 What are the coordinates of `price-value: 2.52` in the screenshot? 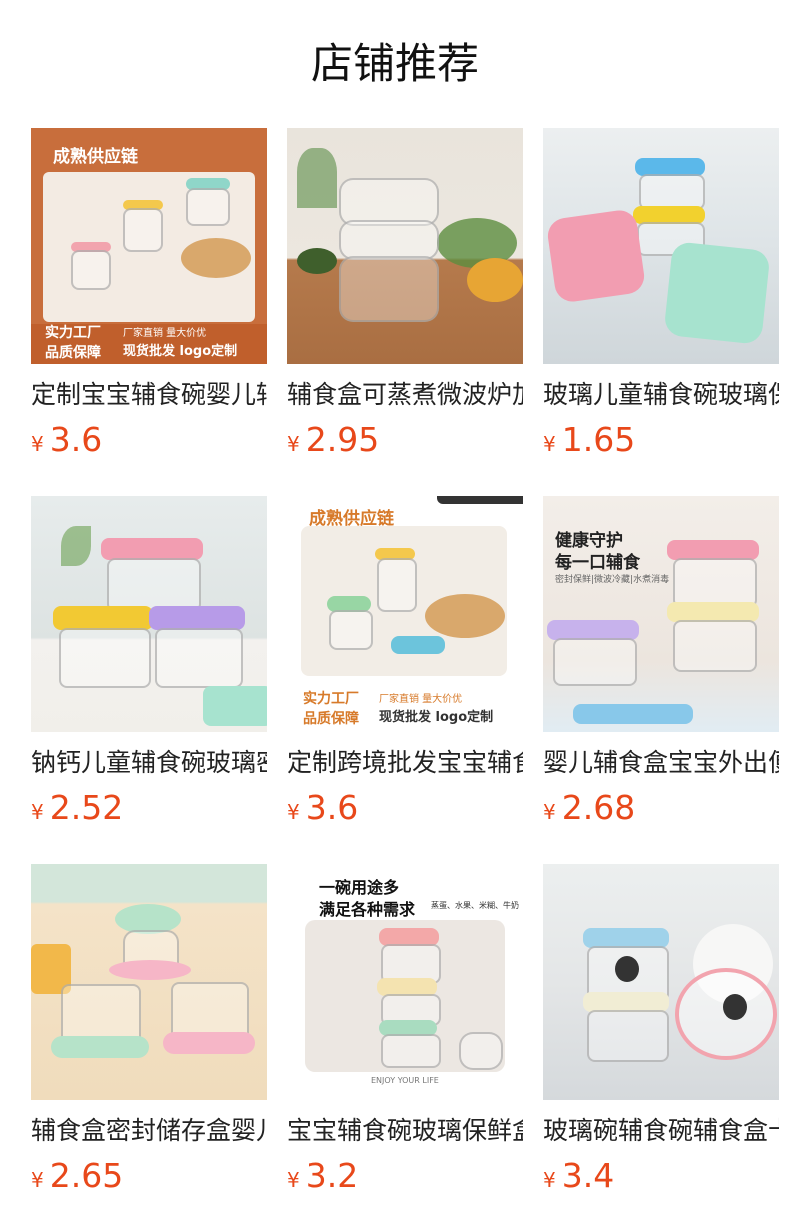 It's located at (86, 807).